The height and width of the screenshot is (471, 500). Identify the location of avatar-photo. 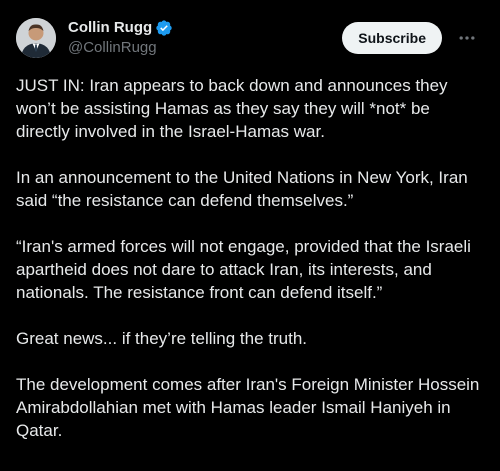
(36, 38).